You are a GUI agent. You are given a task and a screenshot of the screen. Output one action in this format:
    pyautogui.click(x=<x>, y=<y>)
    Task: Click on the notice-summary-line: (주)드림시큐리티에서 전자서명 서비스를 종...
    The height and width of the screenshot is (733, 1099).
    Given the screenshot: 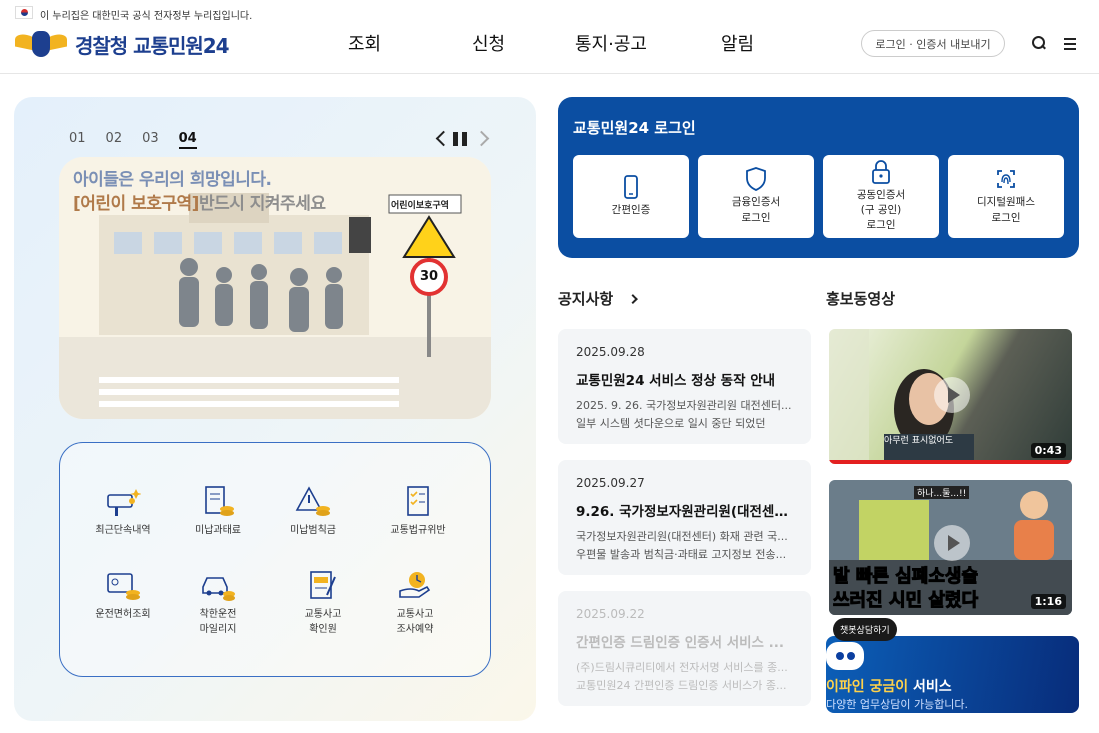 What is the action you would take?
    pyautogui.click(x=682, y=667)
    